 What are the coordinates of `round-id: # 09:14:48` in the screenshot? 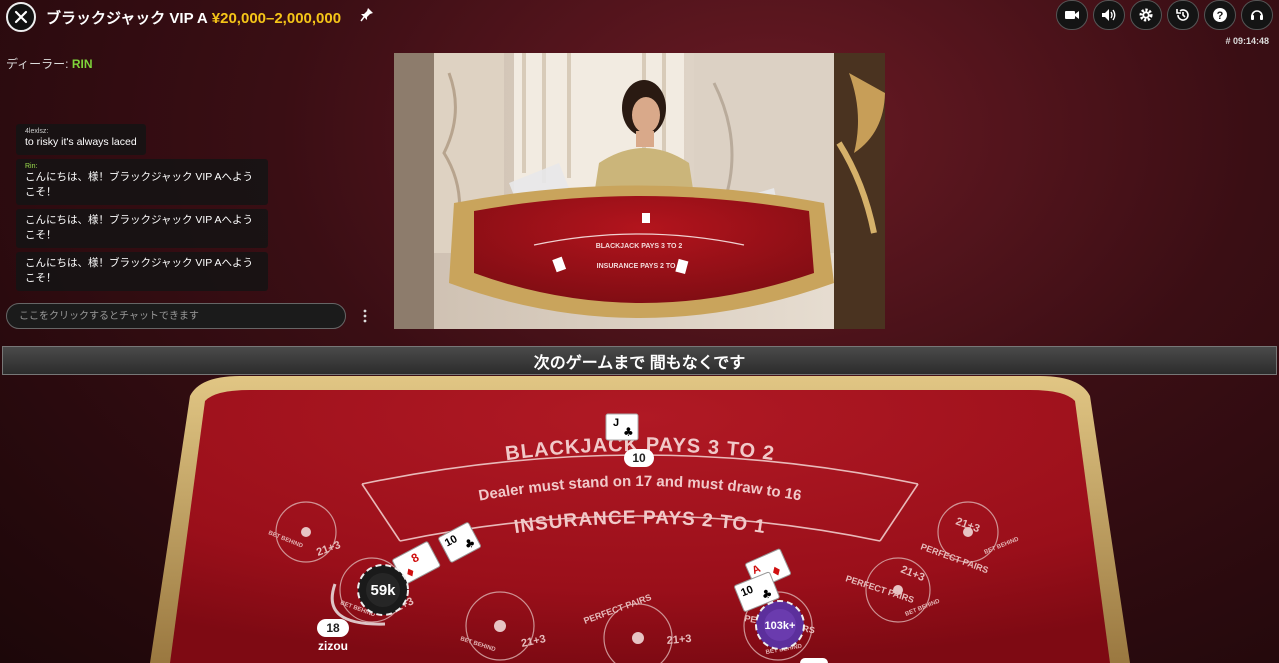 It's located at (1247, 41).